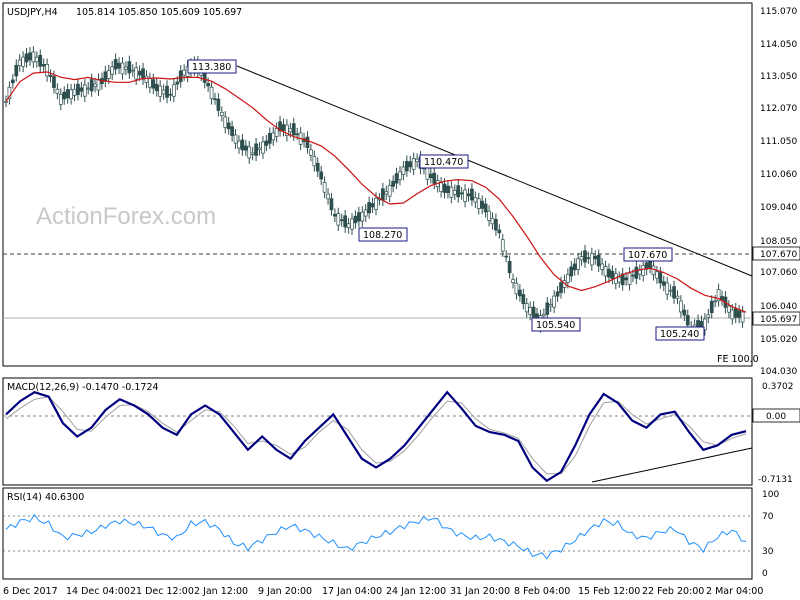 This screenshot has height=600, width=800. I want to click on rsi-line, so click(376, 536).